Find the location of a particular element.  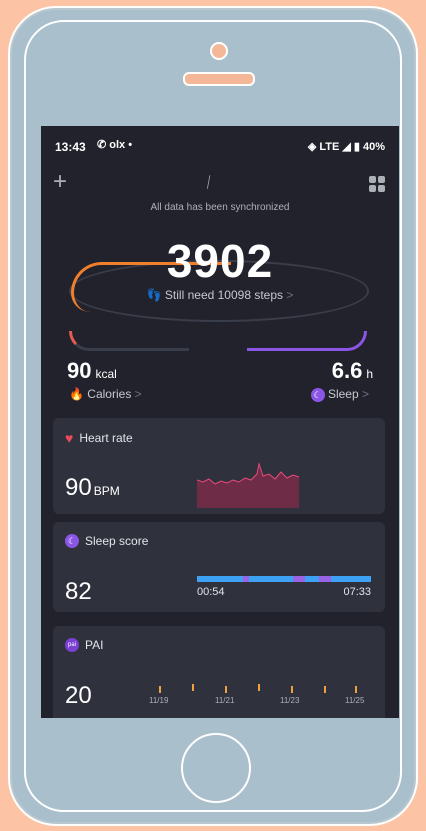

heart-rate-value: 90 BPM is located at coordinates (92, 488).